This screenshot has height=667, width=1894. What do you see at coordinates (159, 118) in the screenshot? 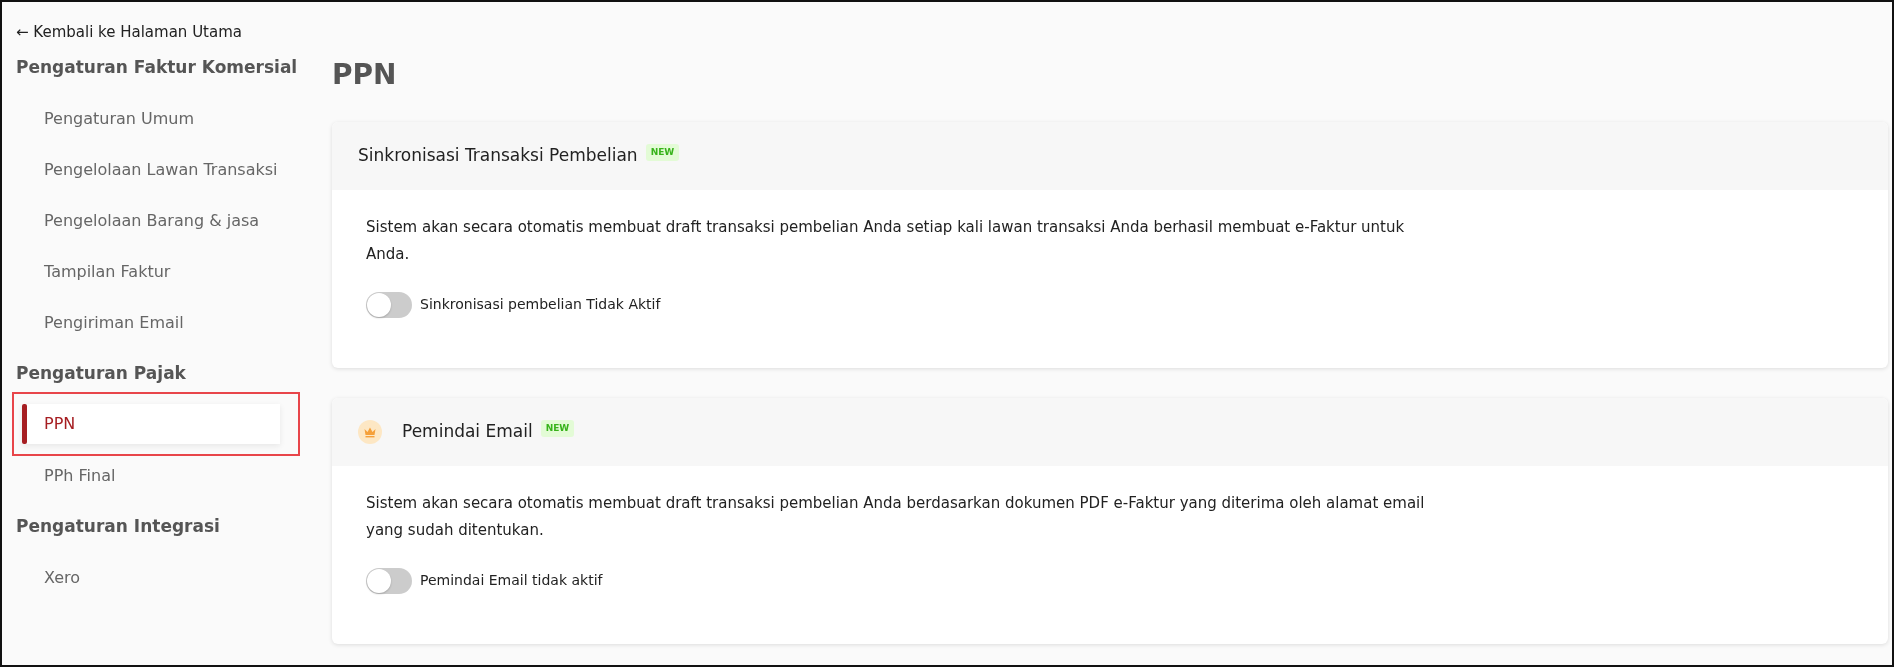
I see `sidebar-item: Pengaturan Umum` at bounding box center [159, 118].